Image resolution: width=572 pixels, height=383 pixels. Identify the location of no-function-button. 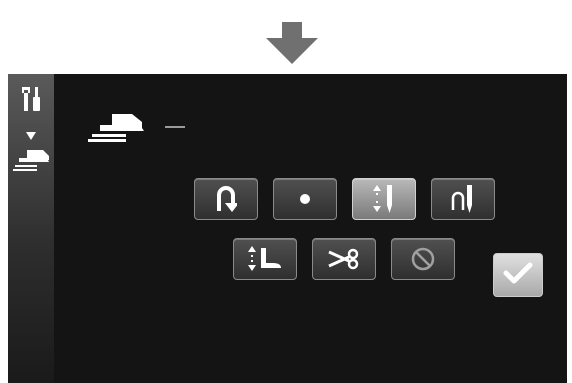
(423, 259).